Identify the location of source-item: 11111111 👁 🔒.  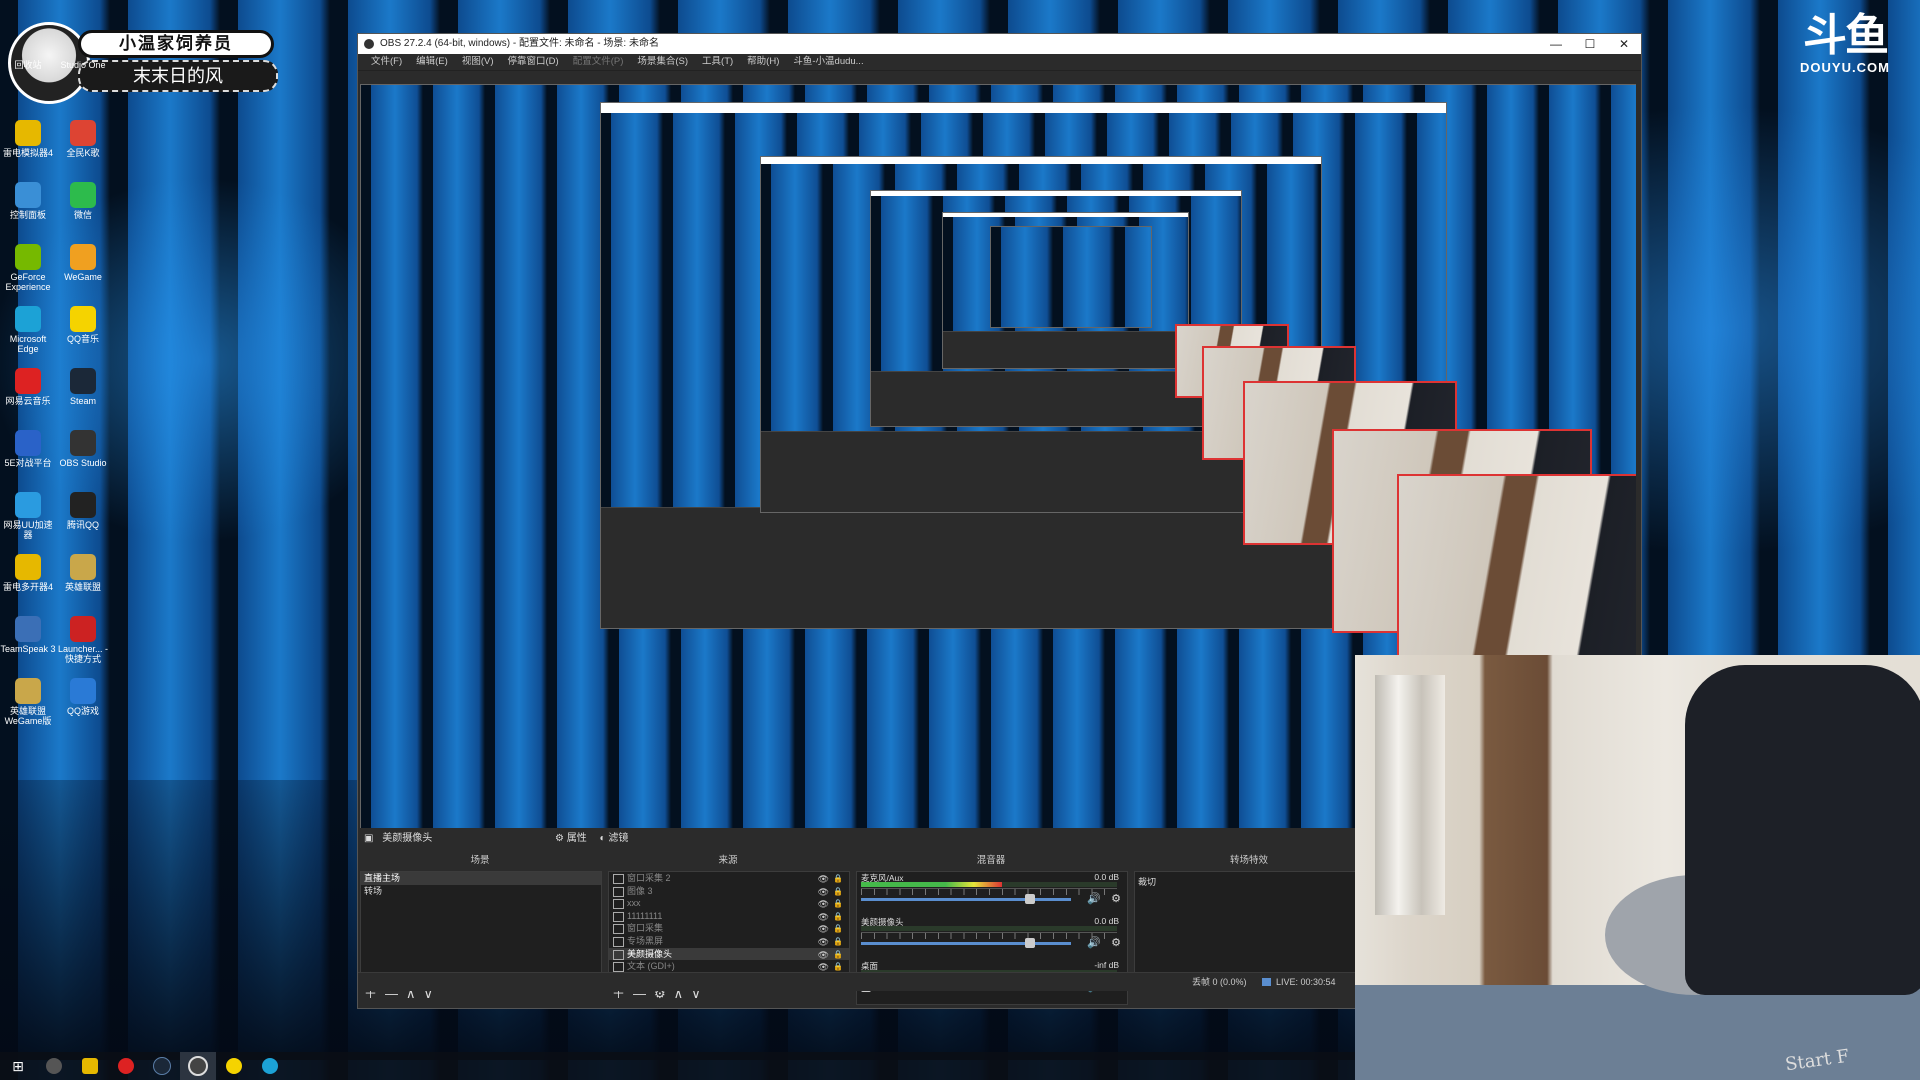
(729, 916).